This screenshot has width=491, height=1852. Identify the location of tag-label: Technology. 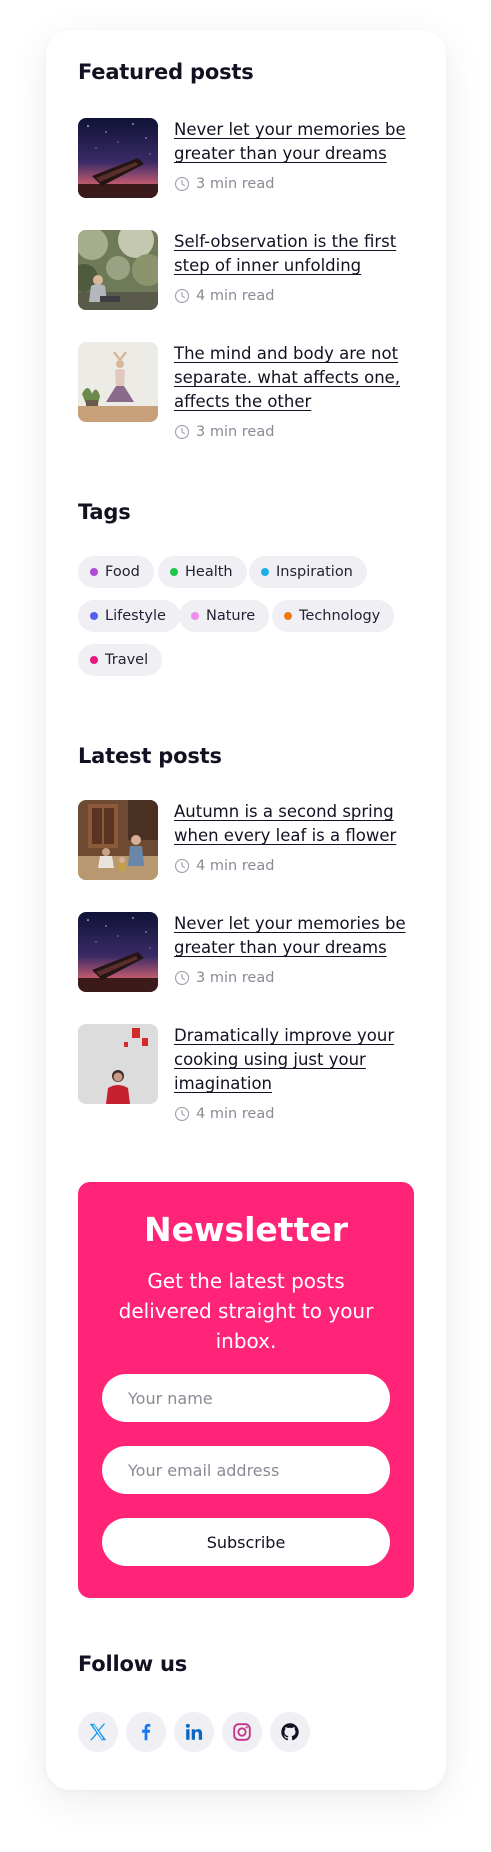
(340, 616).